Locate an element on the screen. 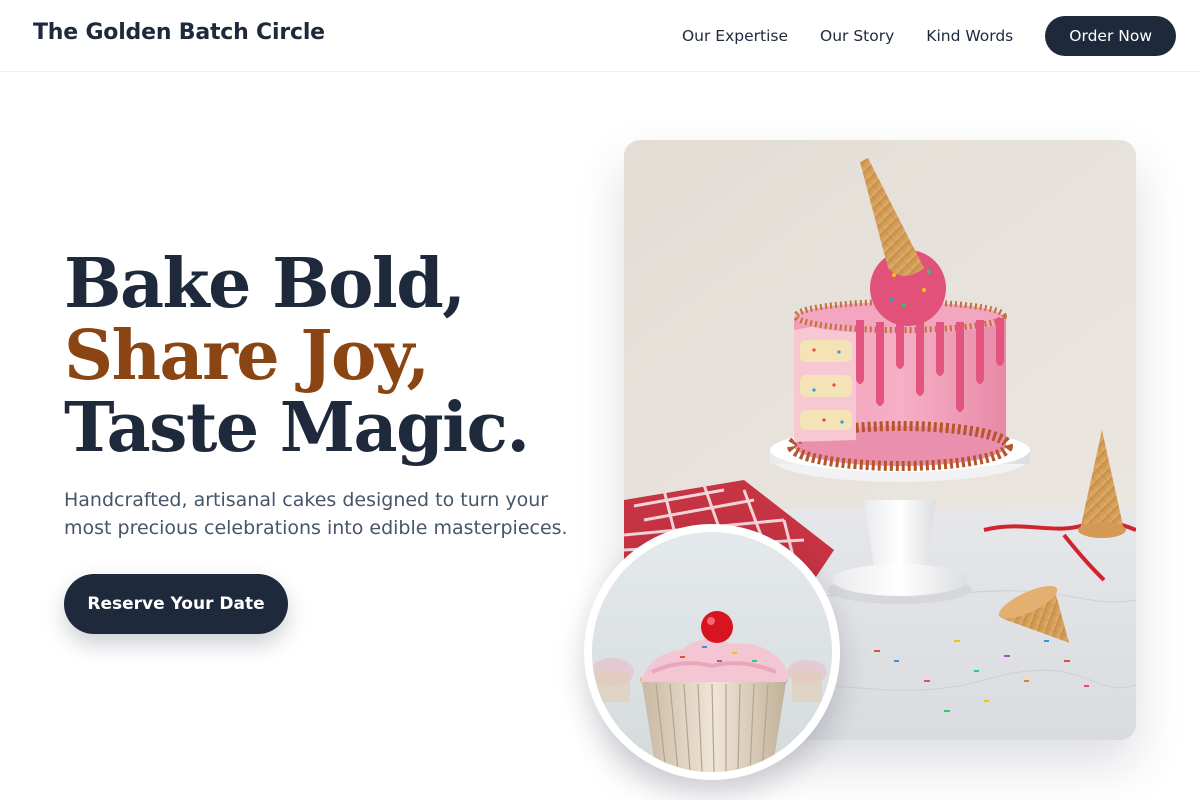 The height and width of the screenshot is (800, 1200). hero-title-line-3: Taste Magic. is located at coordinates (297, 428).